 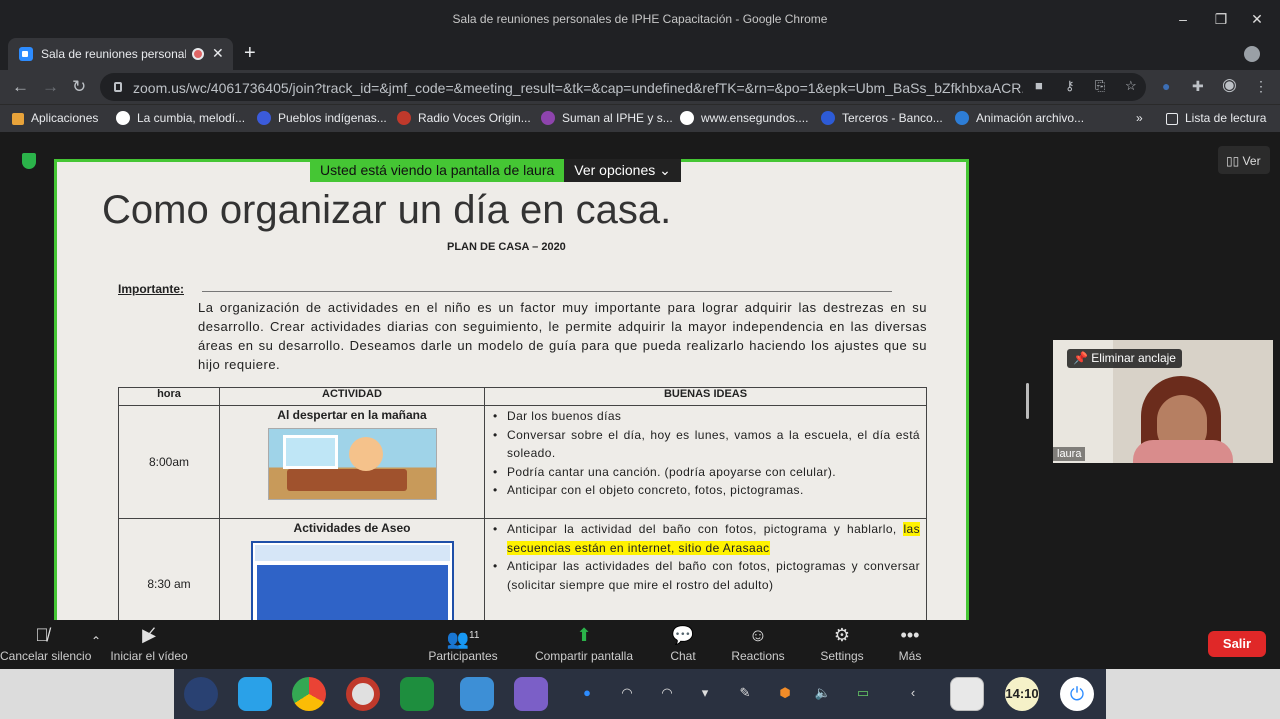 What do you see at coordinates (255, 694) in the screenshot?
I see `software-store-icon` at bounding box center [255, 694].